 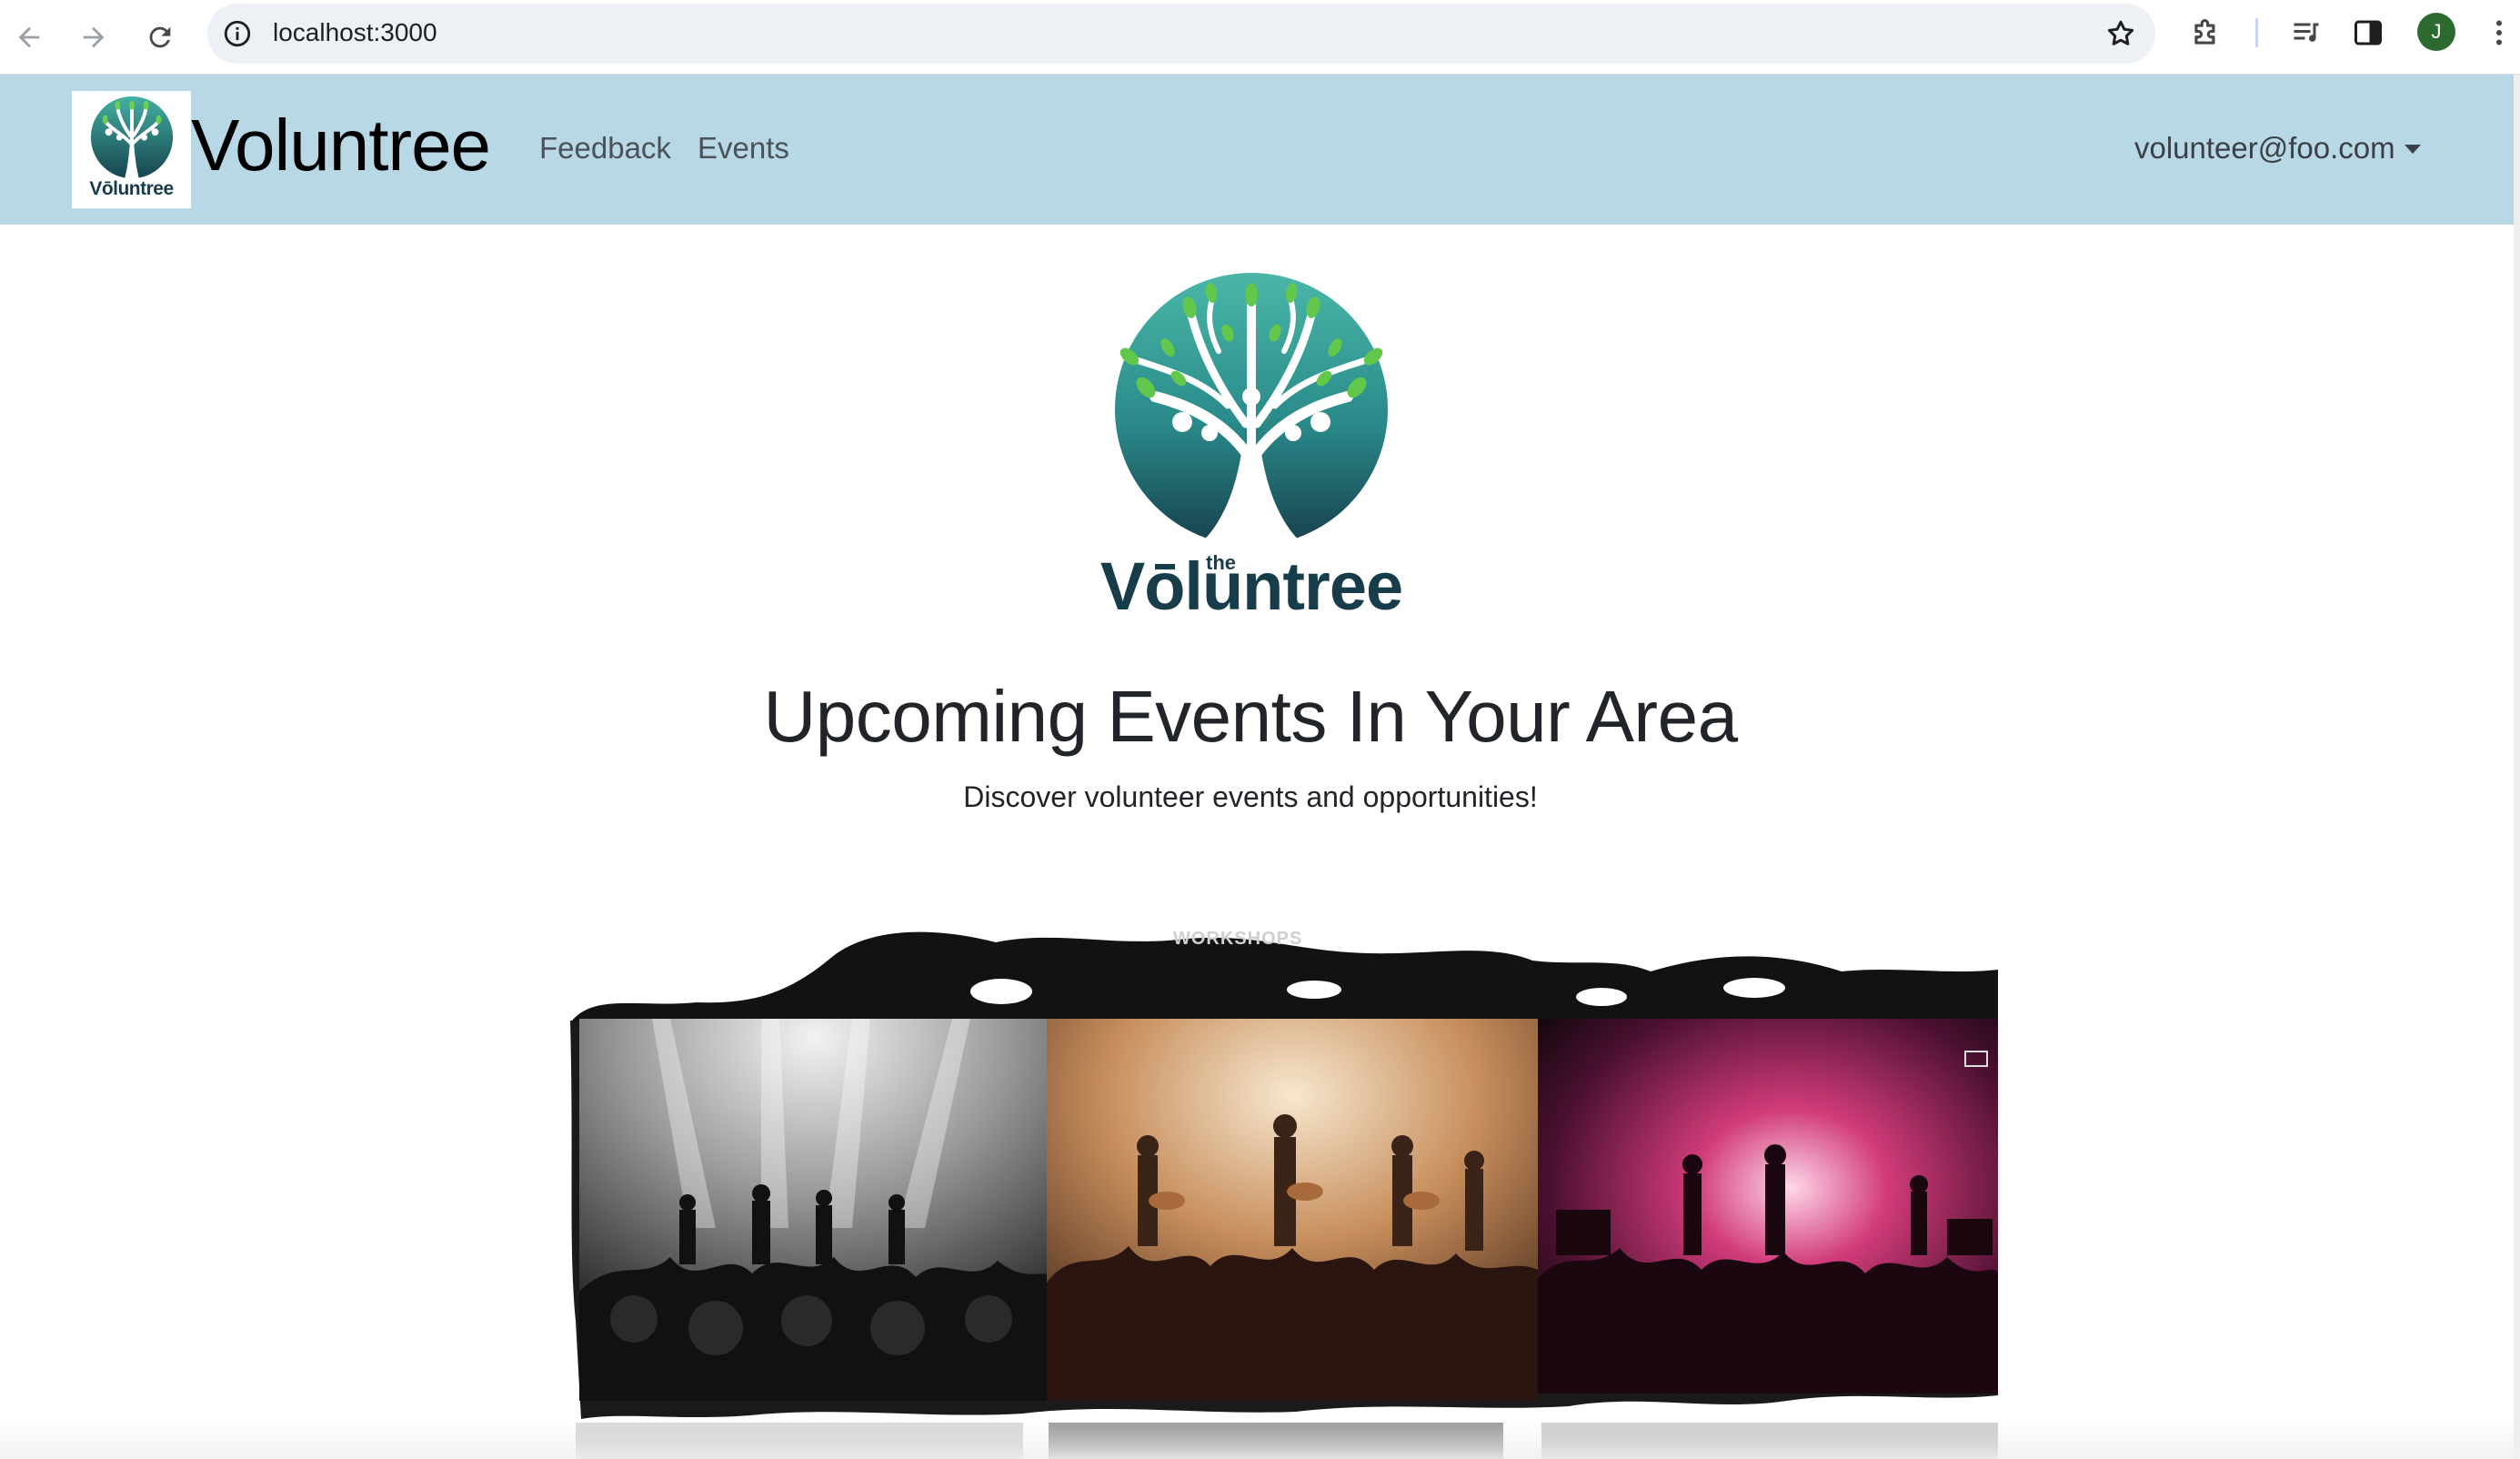 I want to click on profile-avatar: J, so click(x=2436, y=32).